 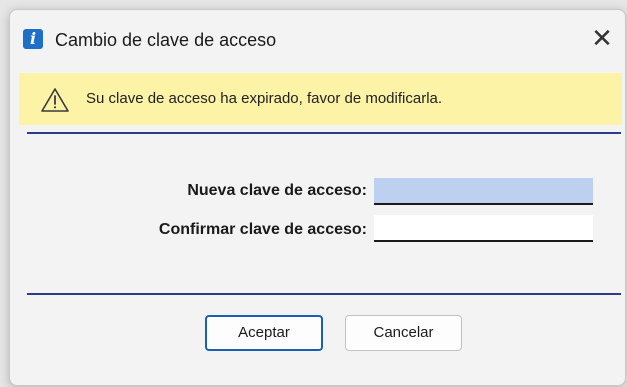 I want to click on confirm-password-field, so click(x=483, y=228).